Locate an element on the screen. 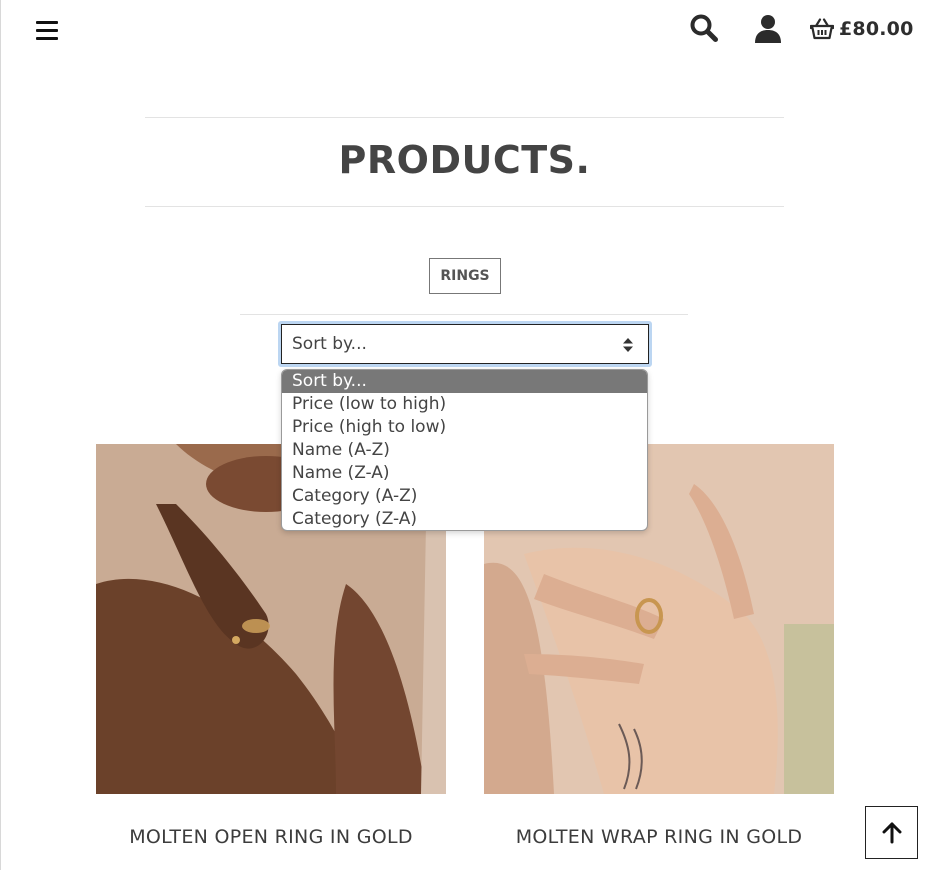 This screenshot has width=928, height=870. hamburger-icon is located at coordinates (47, 31).